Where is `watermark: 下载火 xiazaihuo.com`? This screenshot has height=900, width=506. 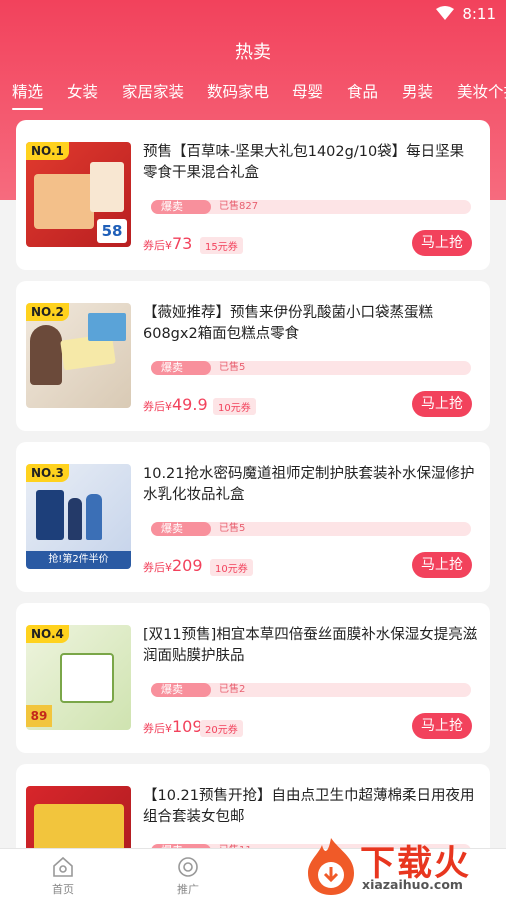 watermark: 下载火 xiazaihuo.com is located at coordinates (403, 866).